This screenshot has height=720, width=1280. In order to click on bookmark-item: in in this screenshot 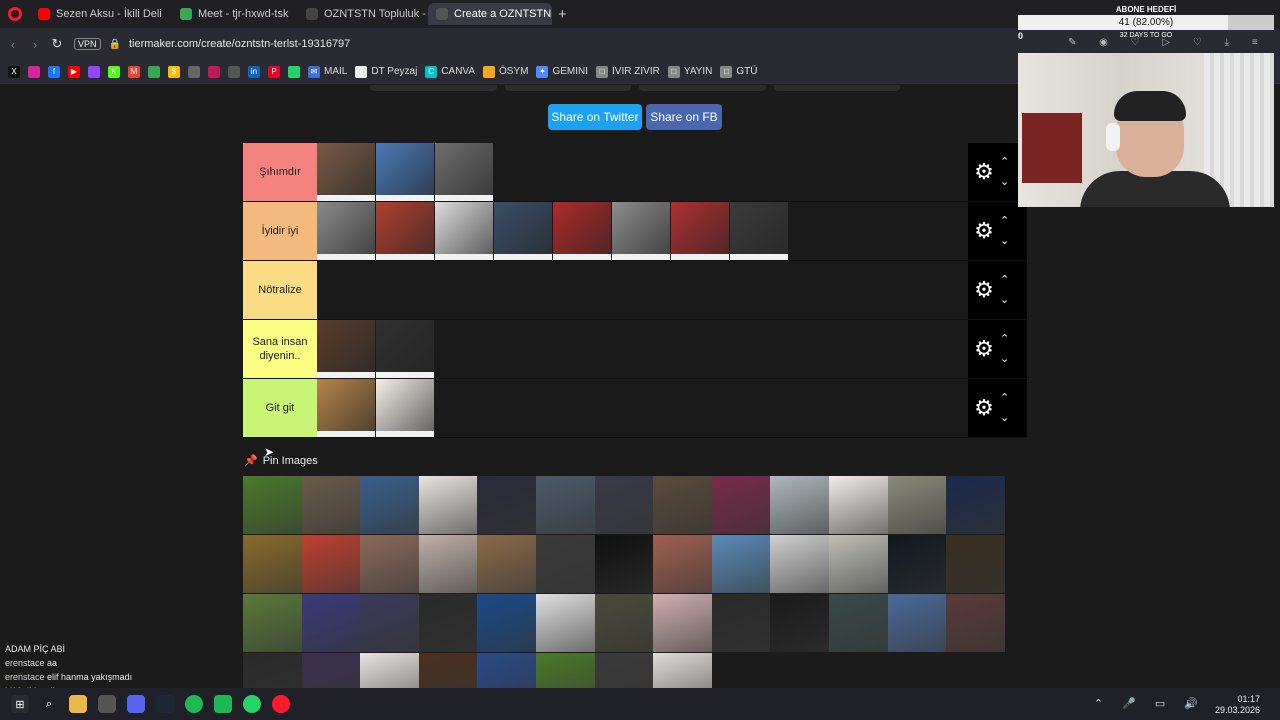, I will do `click(254, 71)`.